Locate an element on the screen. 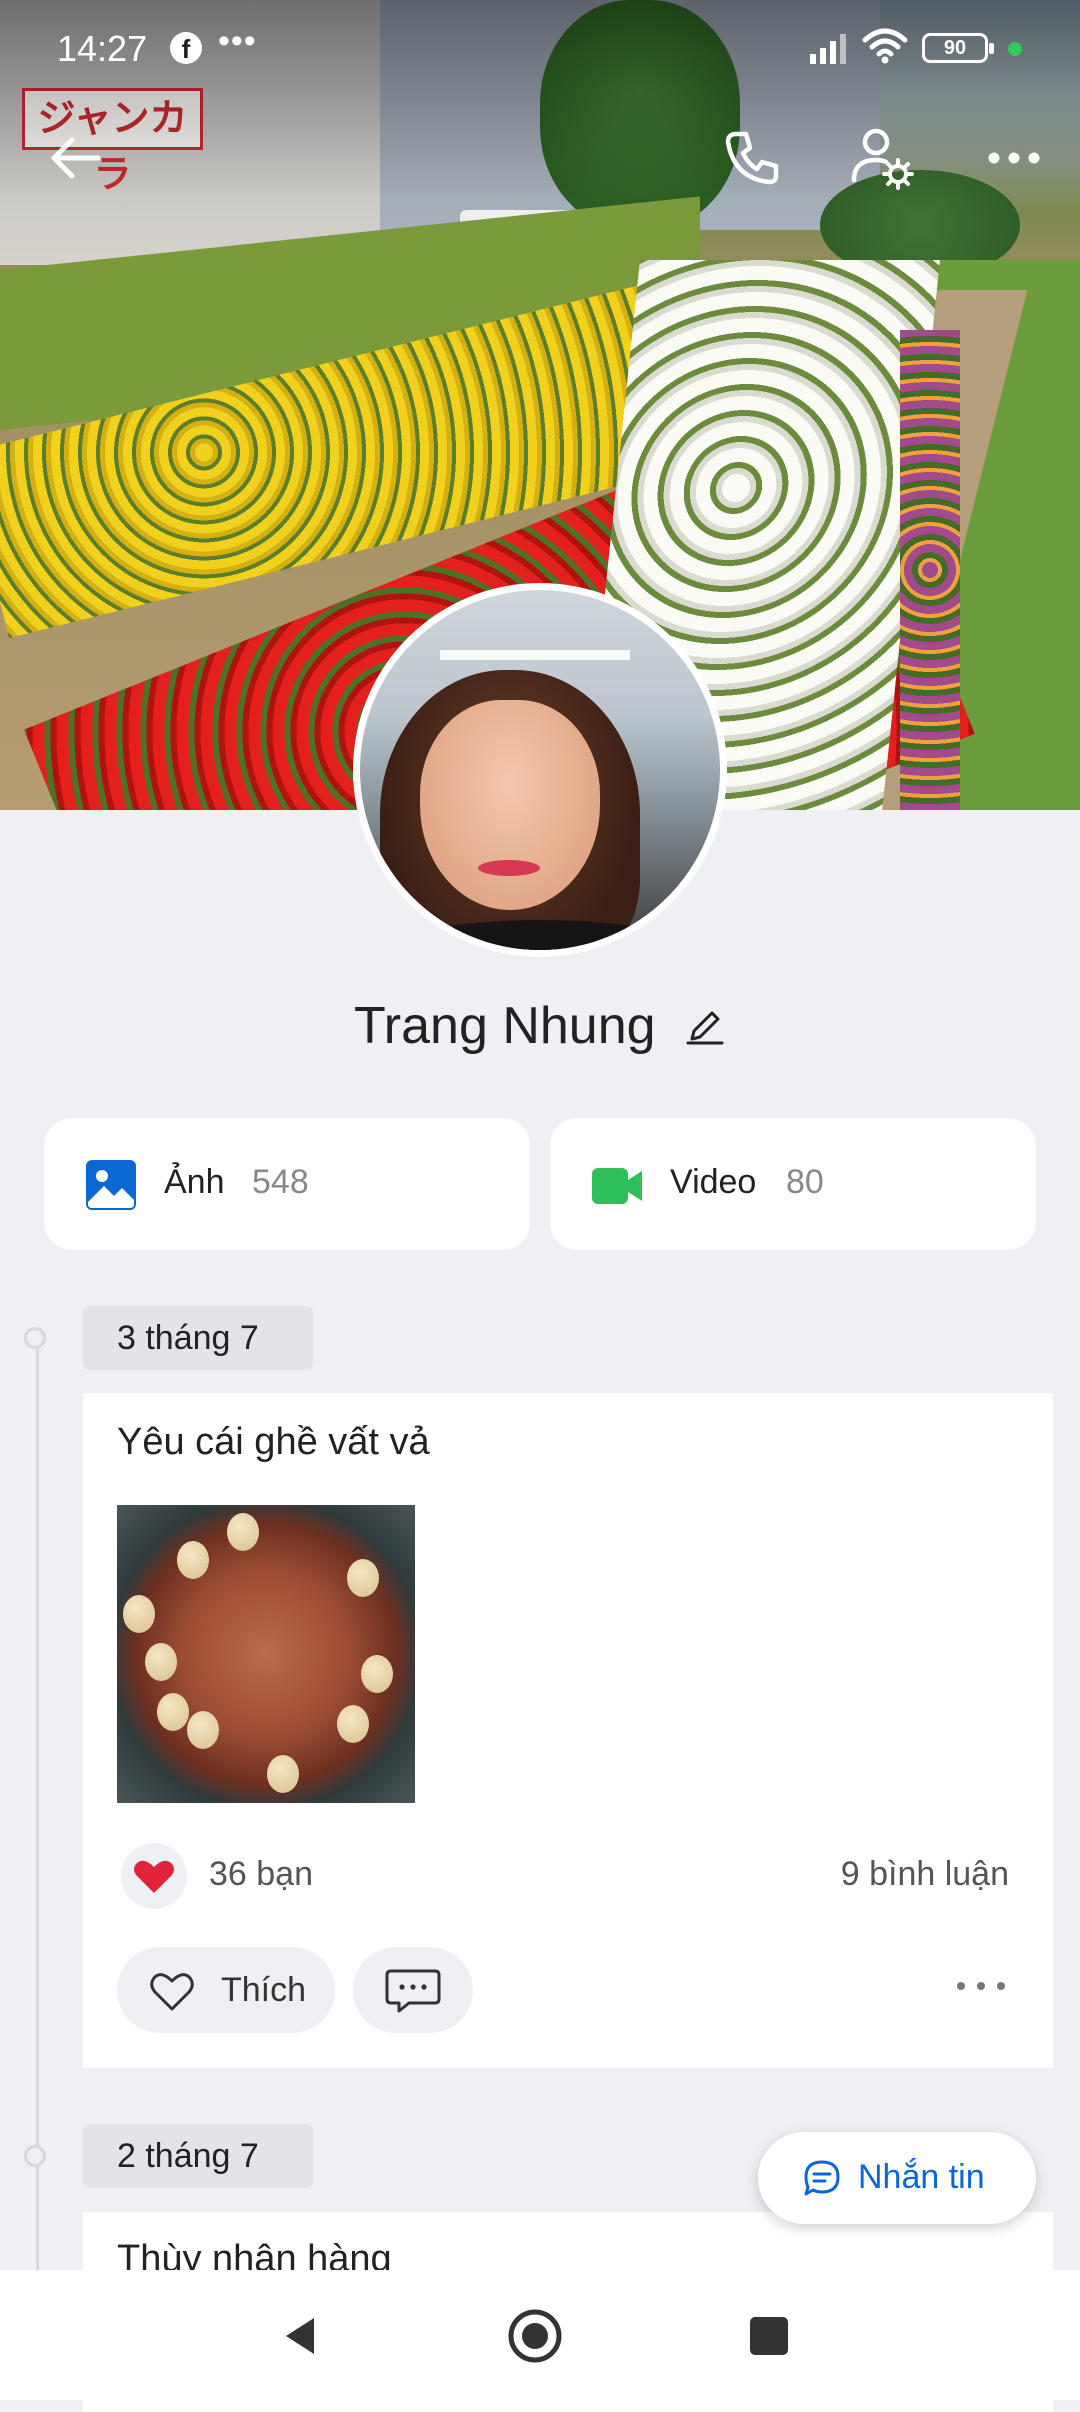  timeline-date: 2 tháng 7 is located at coordinates (198, 2156).